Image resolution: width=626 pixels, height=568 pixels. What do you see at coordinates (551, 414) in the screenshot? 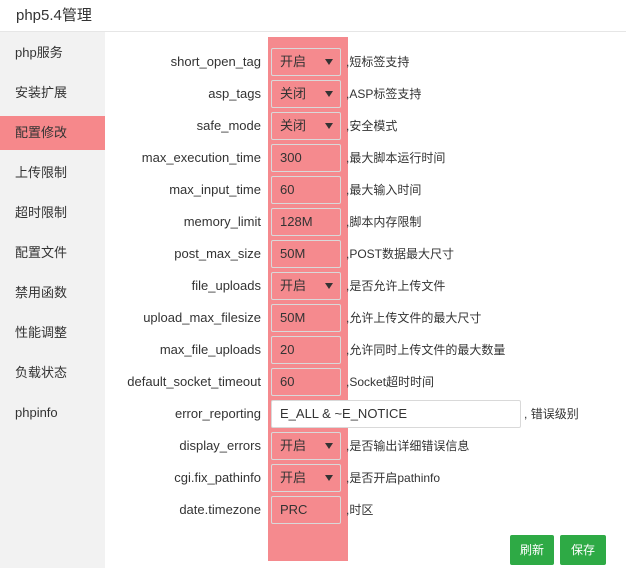
I see `config-desc: , 错误级别` at bounding box center [551, 414].